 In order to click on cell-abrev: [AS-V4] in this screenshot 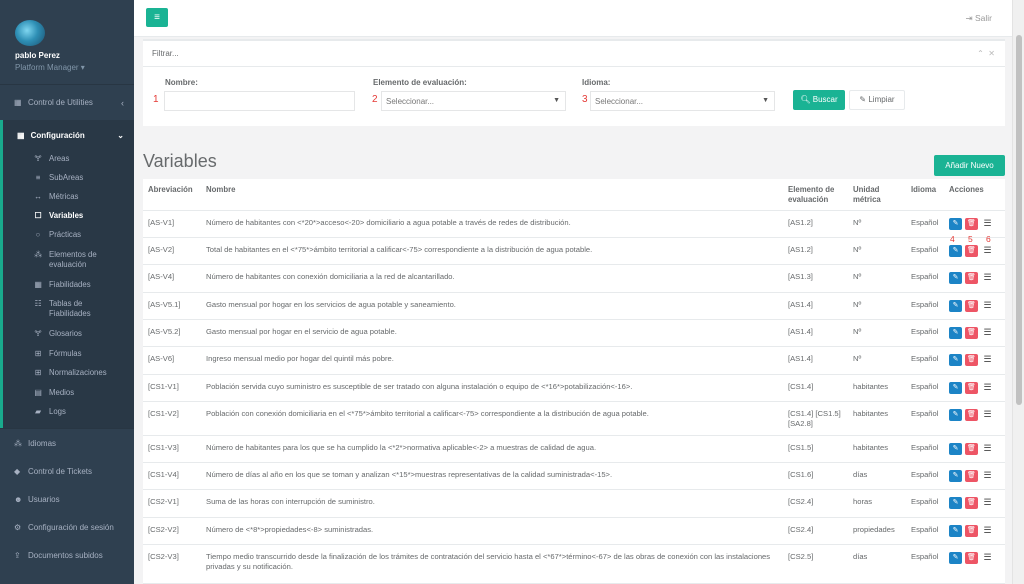, I will do `click(161, 276)`.